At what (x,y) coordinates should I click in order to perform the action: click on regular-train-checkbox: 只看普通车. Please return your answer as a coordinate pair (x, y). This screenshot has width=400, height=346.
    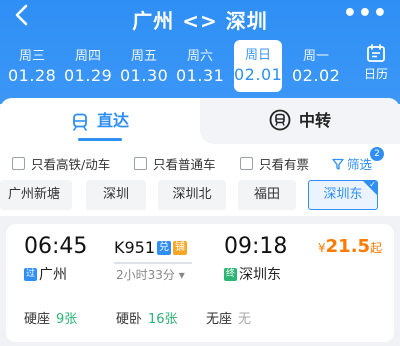
    Looking at the image, I should click on (175, 163).